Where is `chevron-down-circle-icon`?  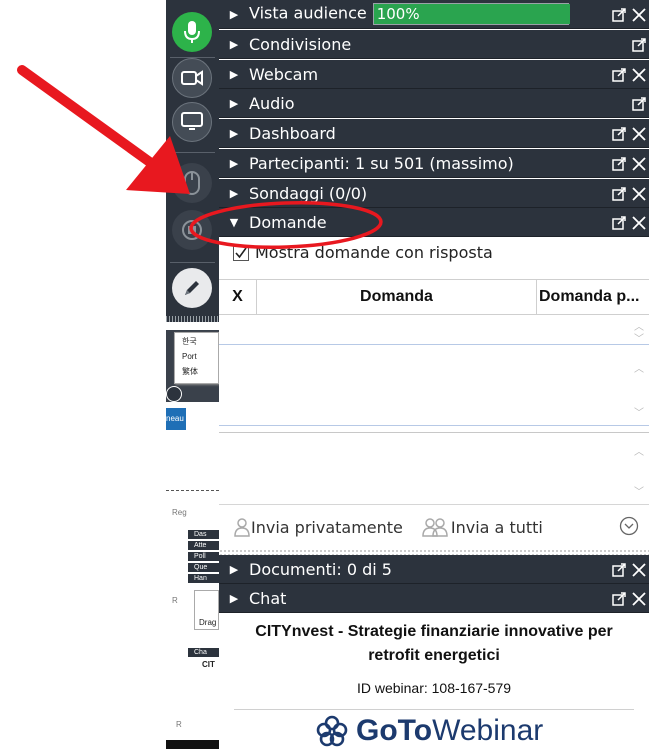
chevron-down-circle-icon is located at coordinates (629, 526).